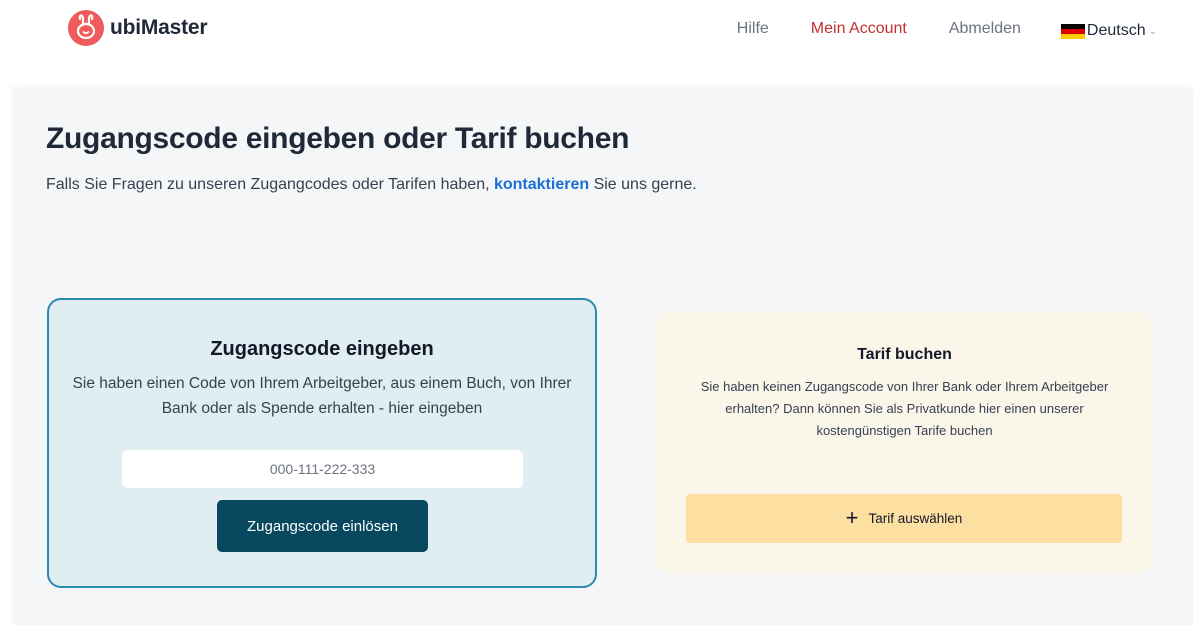 The height and width of the screenshot is (625, 1193). I want to click on rabbit-face-logo-icon, so click(86, 28).